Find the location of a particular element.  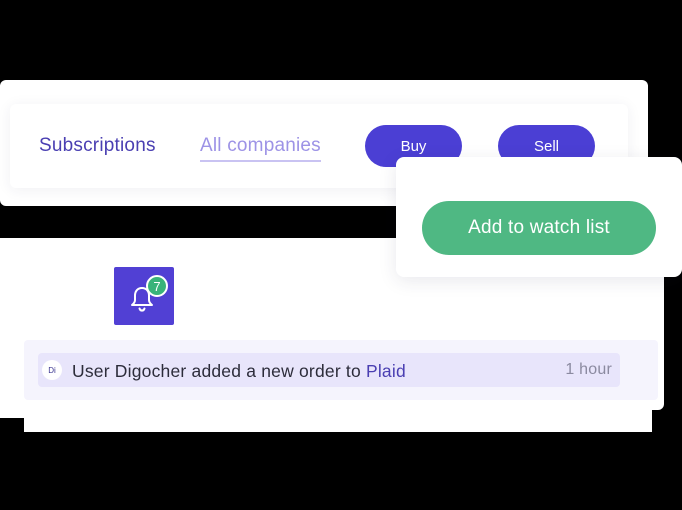

notifications-button is located at coordinates (144, 296).